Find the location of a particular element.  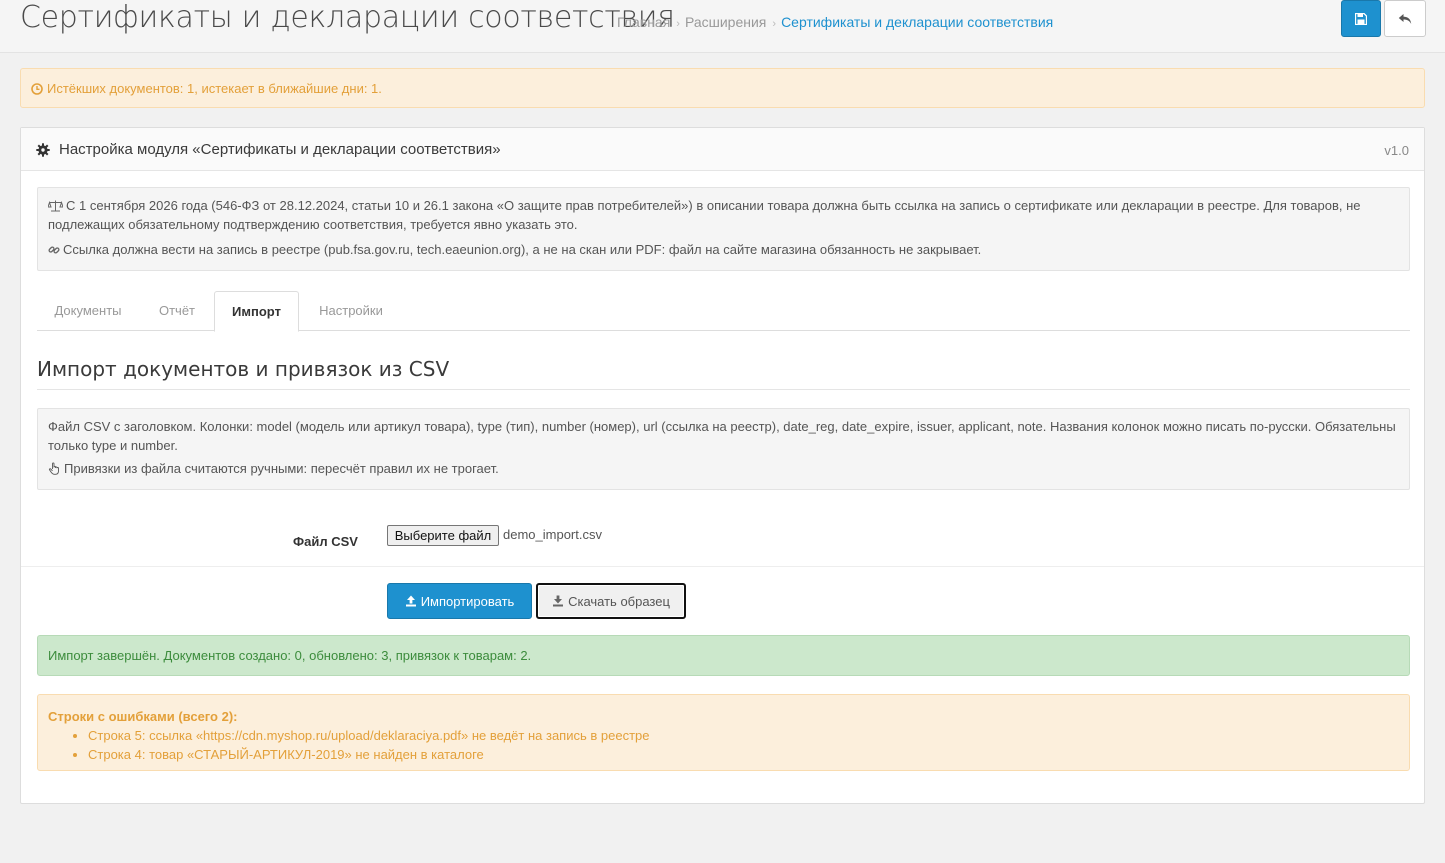

save-icon is located at coordinates (1361, 18).